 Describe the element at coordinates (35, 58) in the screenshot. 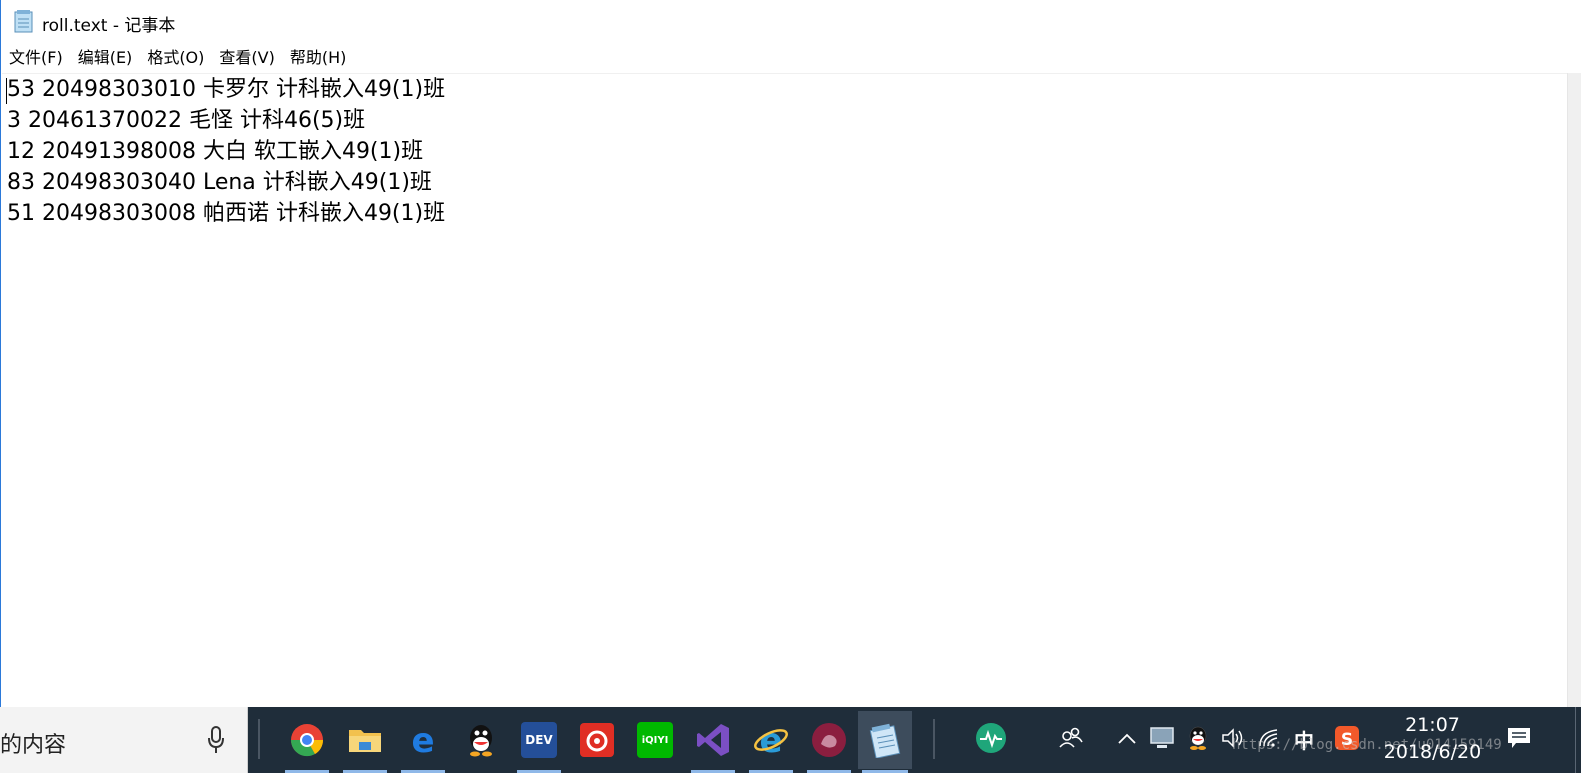

I see `menu-file: 文件(F)` at that location.